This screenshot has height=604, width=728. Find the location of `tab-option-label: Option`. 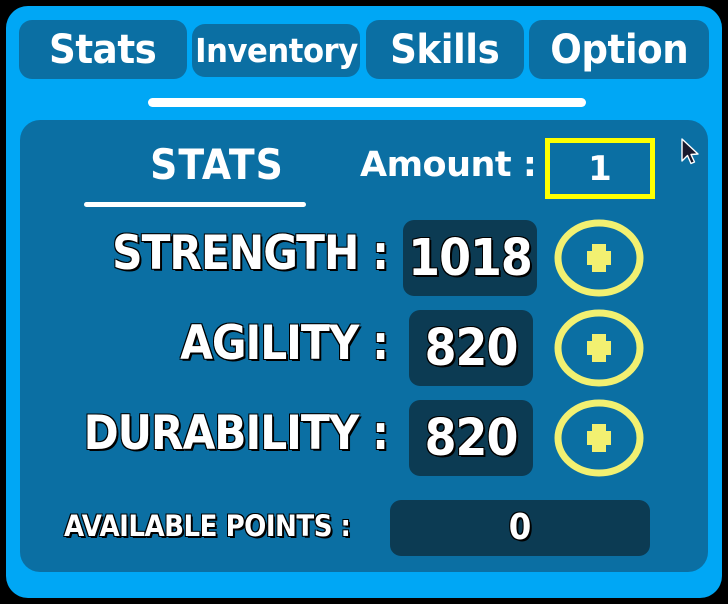

tab-option-label: Option is located at coordinates (619, 49).